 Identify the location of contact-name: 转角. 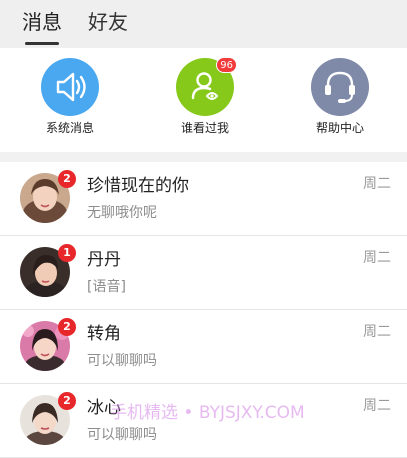
(104, 334).